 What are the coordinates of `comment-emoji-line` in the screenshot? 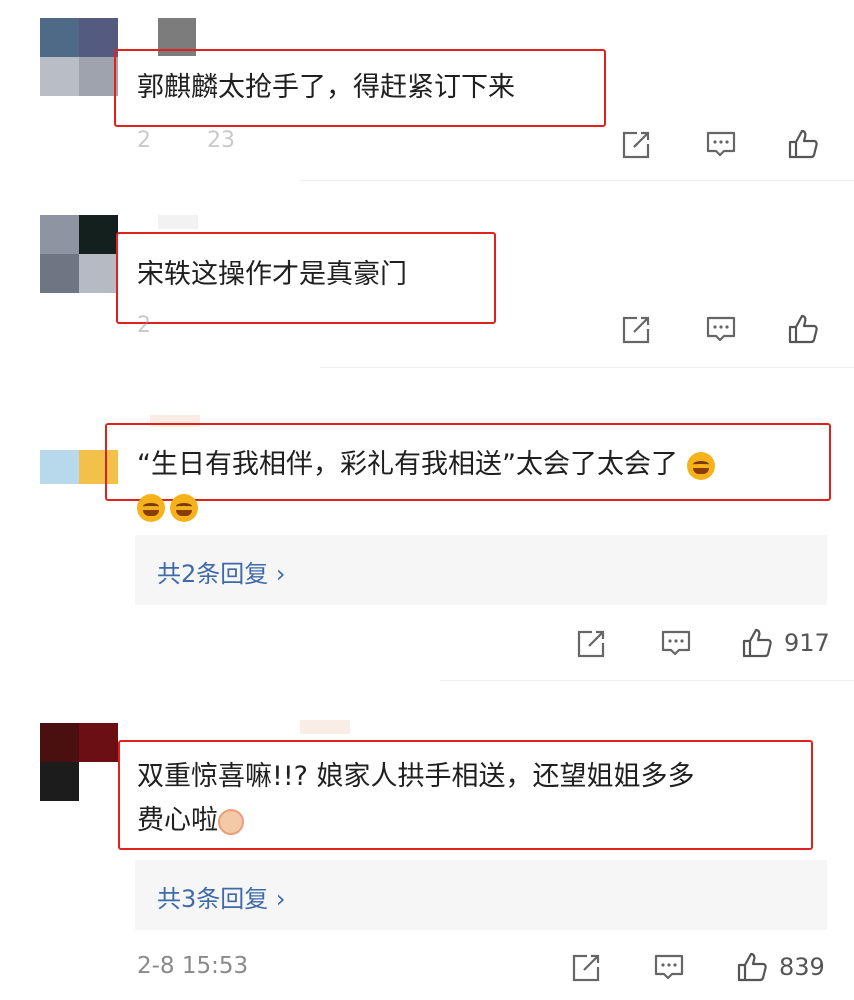 It's located at (167, 507).